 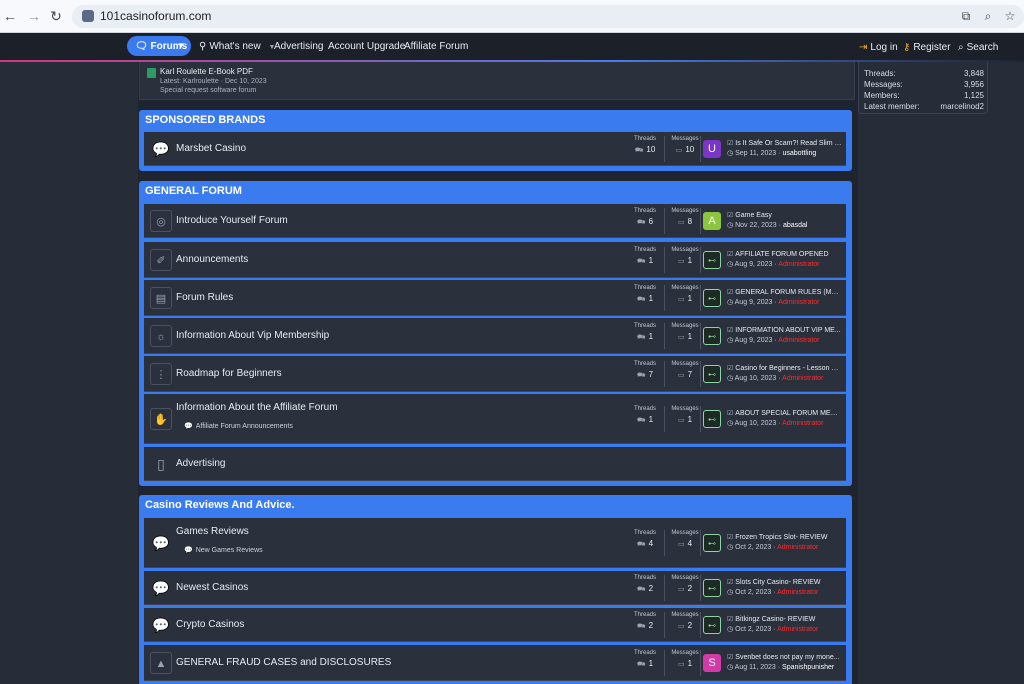 I want to click on forum-node-title: Advertising, so click(x=200, y=463).